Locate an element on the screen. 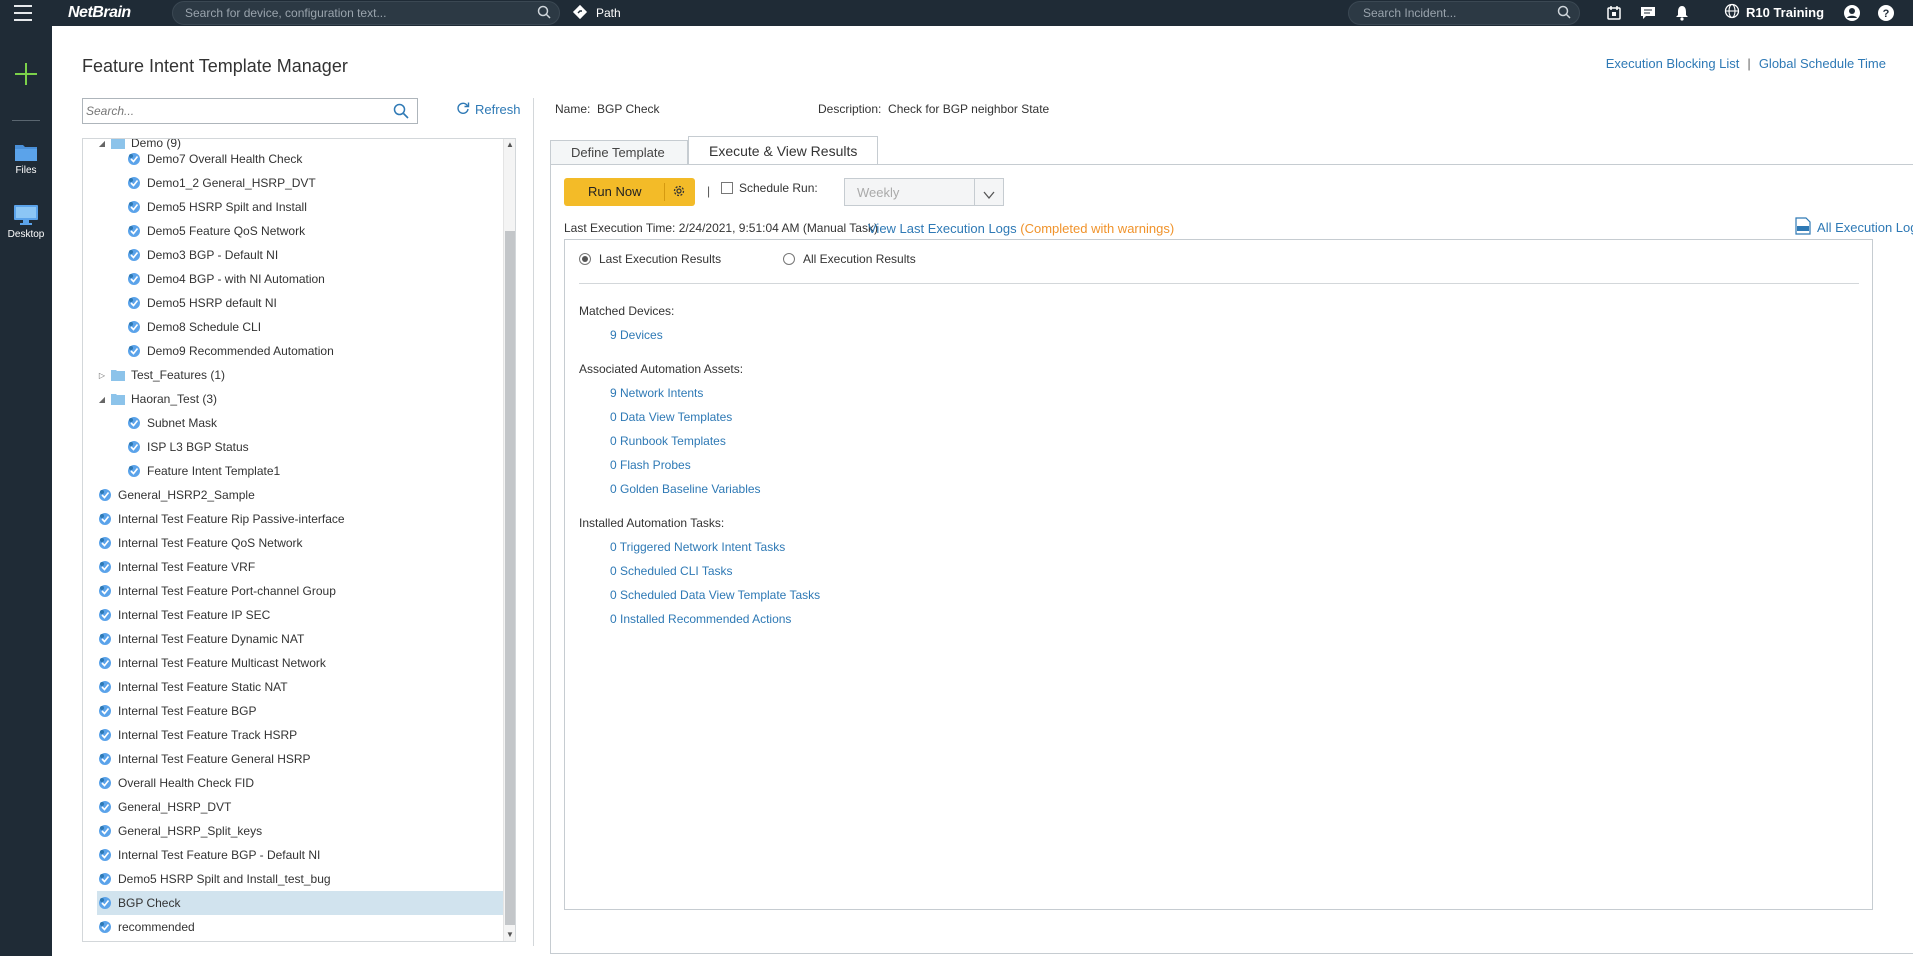 The image size is (1913, 956). network-intents-link: 9 Network Intents is located at coordinates (656, 393).